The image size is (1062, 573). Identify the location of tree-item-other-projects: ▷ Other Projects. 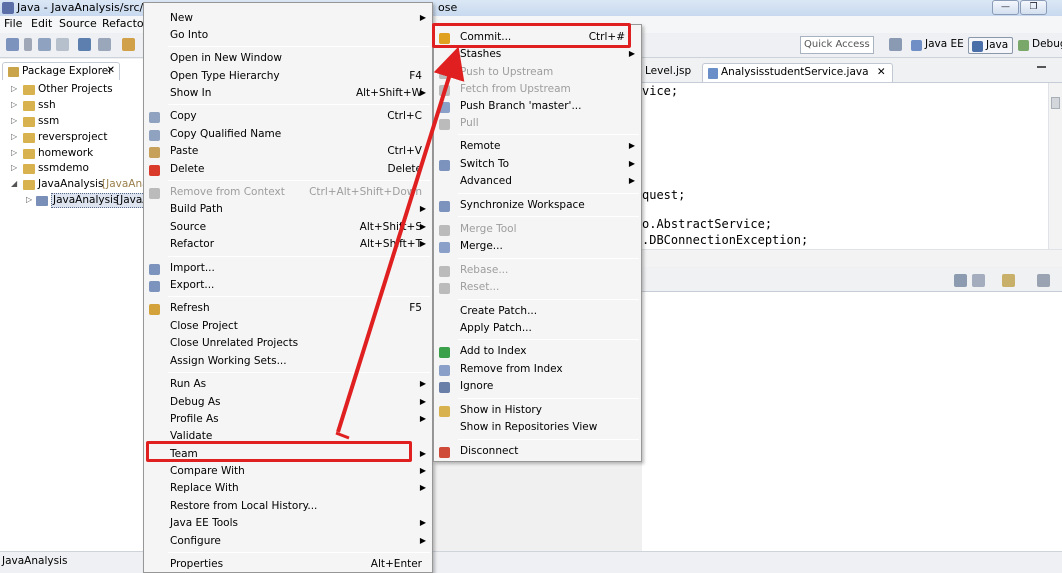
(72, 90).